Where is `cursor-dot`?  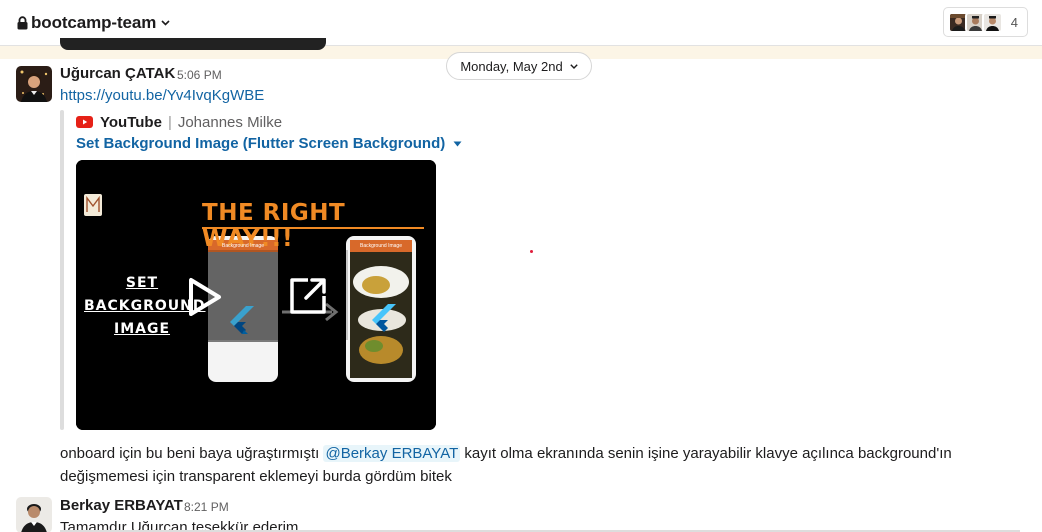
cursor-dot is located at coordinates (531, 251).